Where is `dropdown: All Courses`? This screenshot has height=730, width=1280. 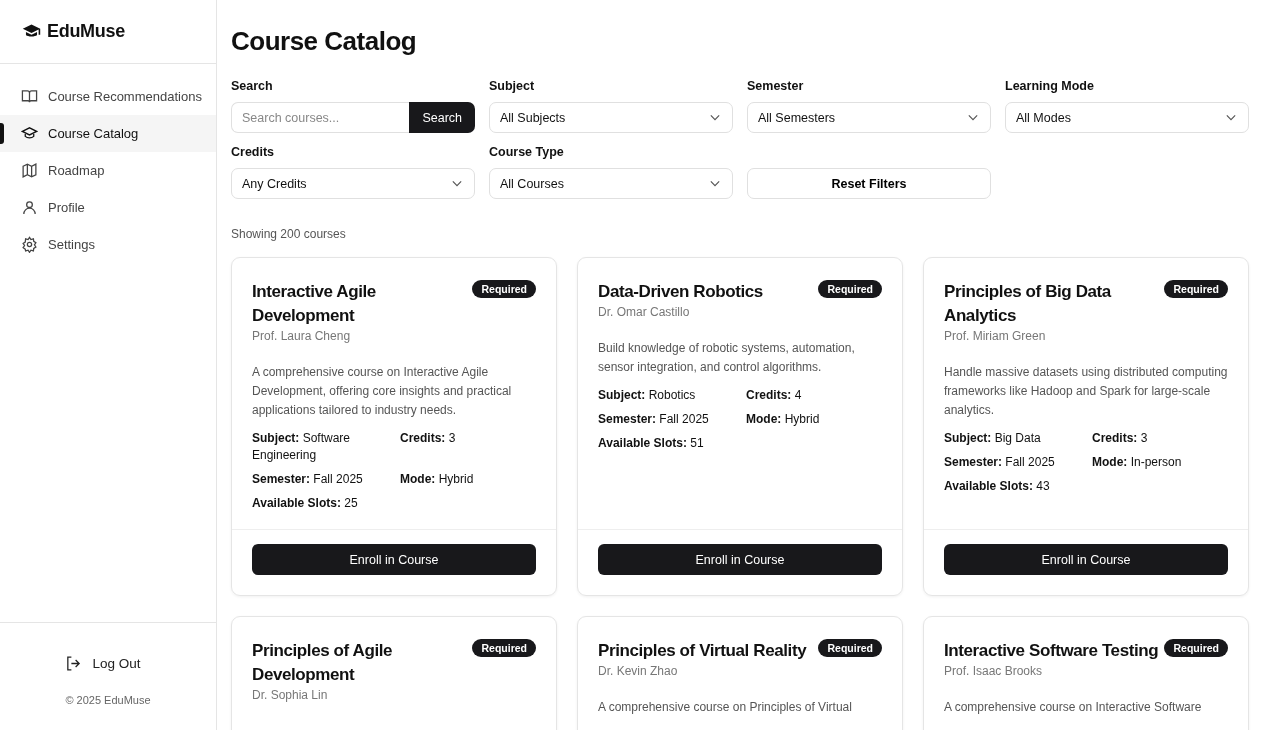
dropdown: All Courses is located at coordinates (611, 183).